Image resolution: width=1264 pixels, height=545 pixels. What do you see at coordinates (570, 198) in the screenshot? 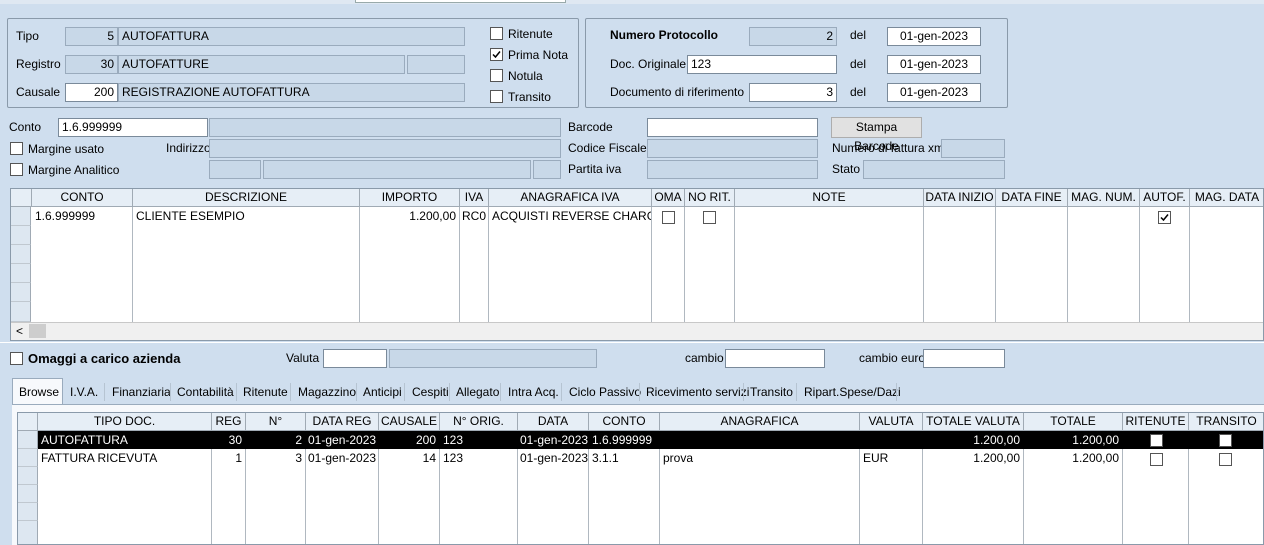
I see `col-anagrafica-iva: ANAGRAFICA IVA` at bounding box center [570, 198].